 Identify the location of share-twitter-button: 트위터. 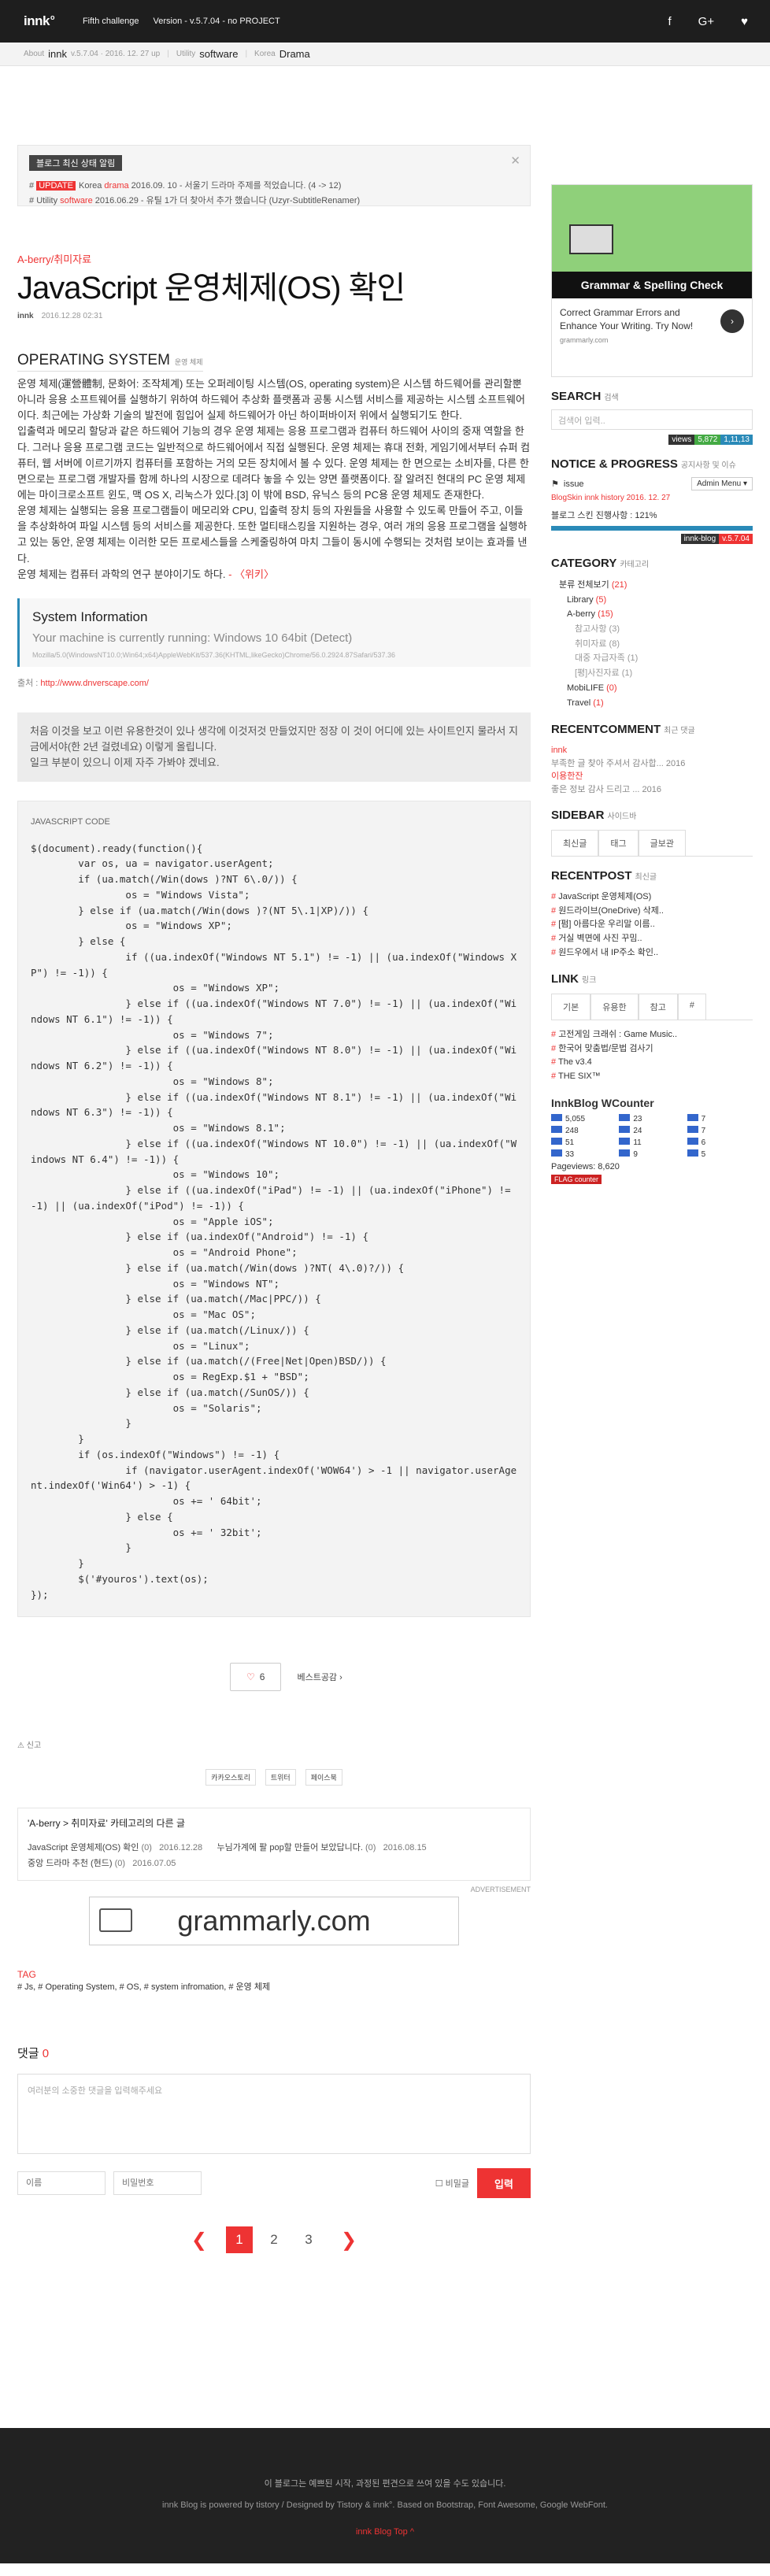
(280, 1777).